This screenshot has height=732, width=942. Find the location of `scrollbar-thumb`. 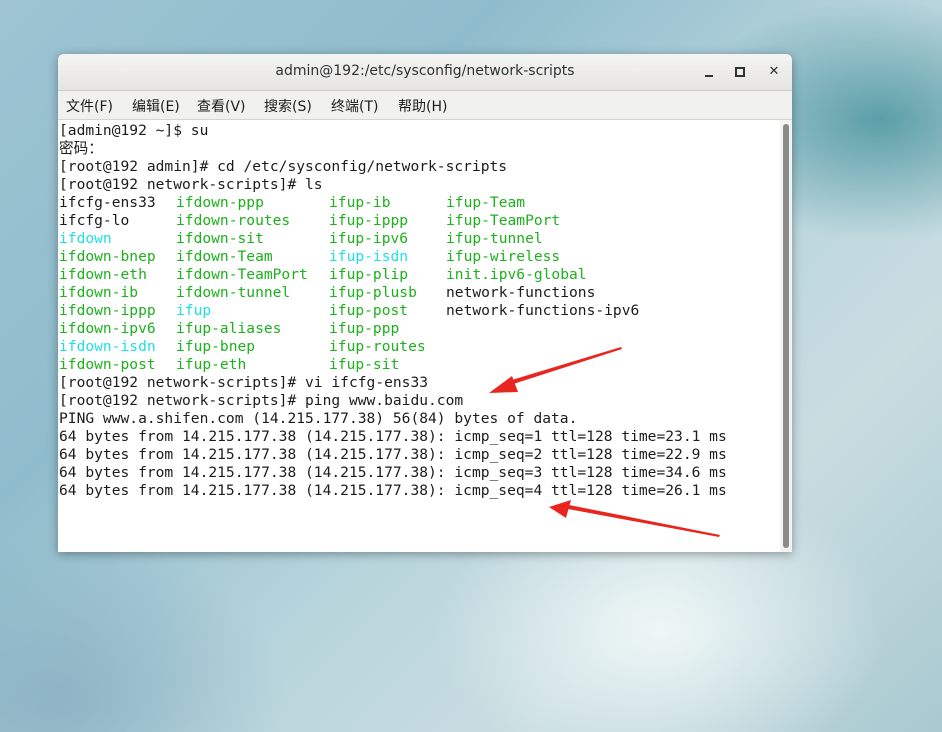

scrollbar-thumb is located at coordinates (786, 336).